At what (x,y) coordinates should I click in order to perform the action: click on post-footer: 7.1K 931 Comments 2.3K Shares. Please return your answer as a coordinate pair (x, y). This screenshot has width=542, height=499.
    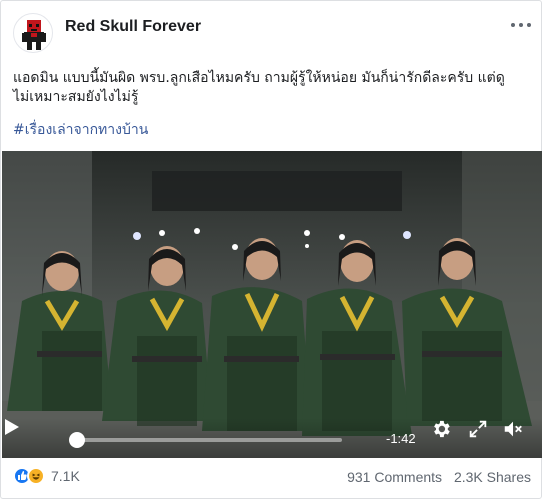
    Looking at the image, I should click on (272, 478).